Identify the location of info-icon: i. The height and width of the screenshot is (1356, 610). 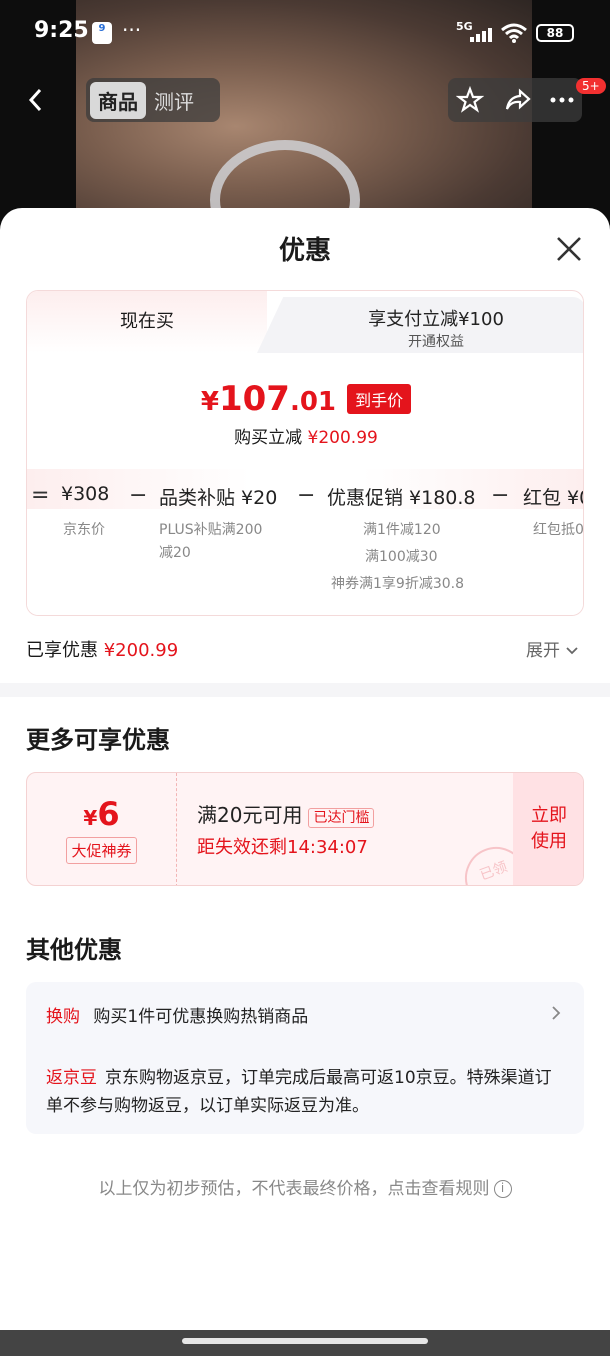
(502, 1189).